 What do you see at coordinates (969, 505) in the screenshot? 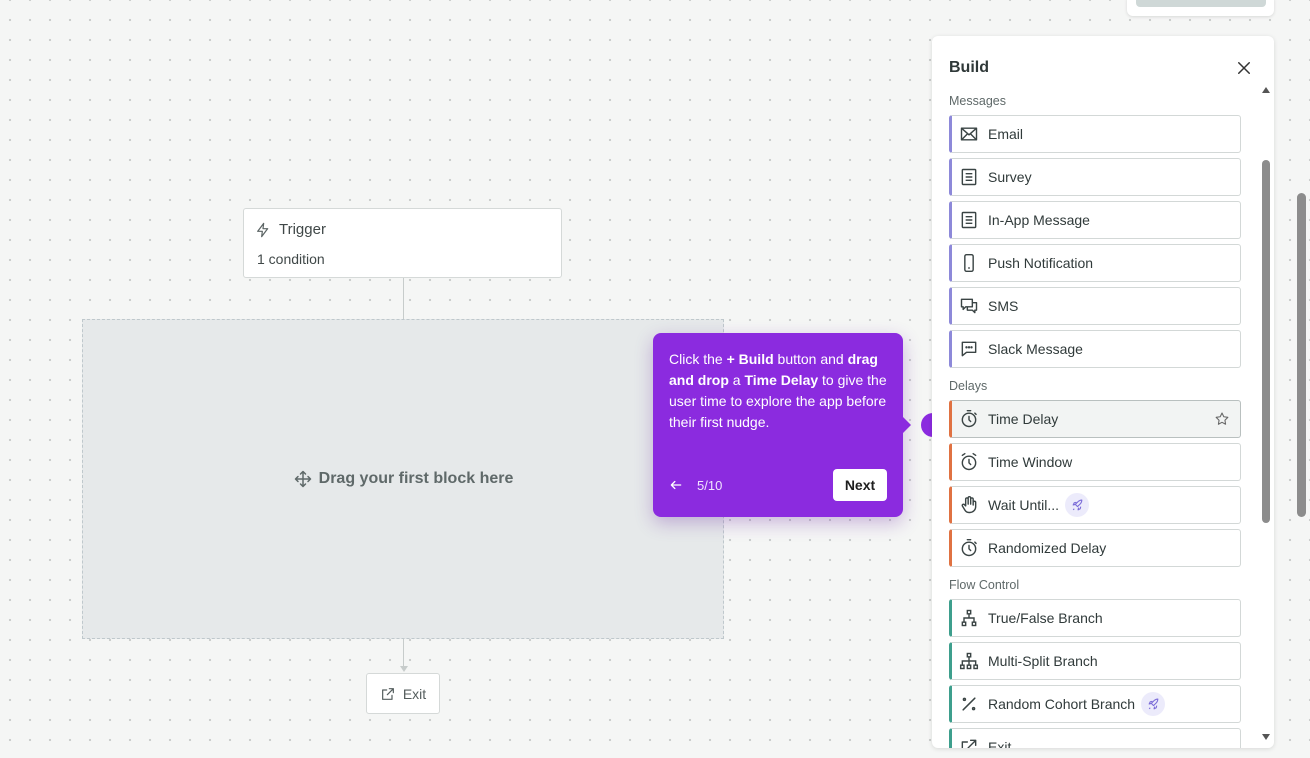
I see `hand-icon` at bounding box center [969, 505].